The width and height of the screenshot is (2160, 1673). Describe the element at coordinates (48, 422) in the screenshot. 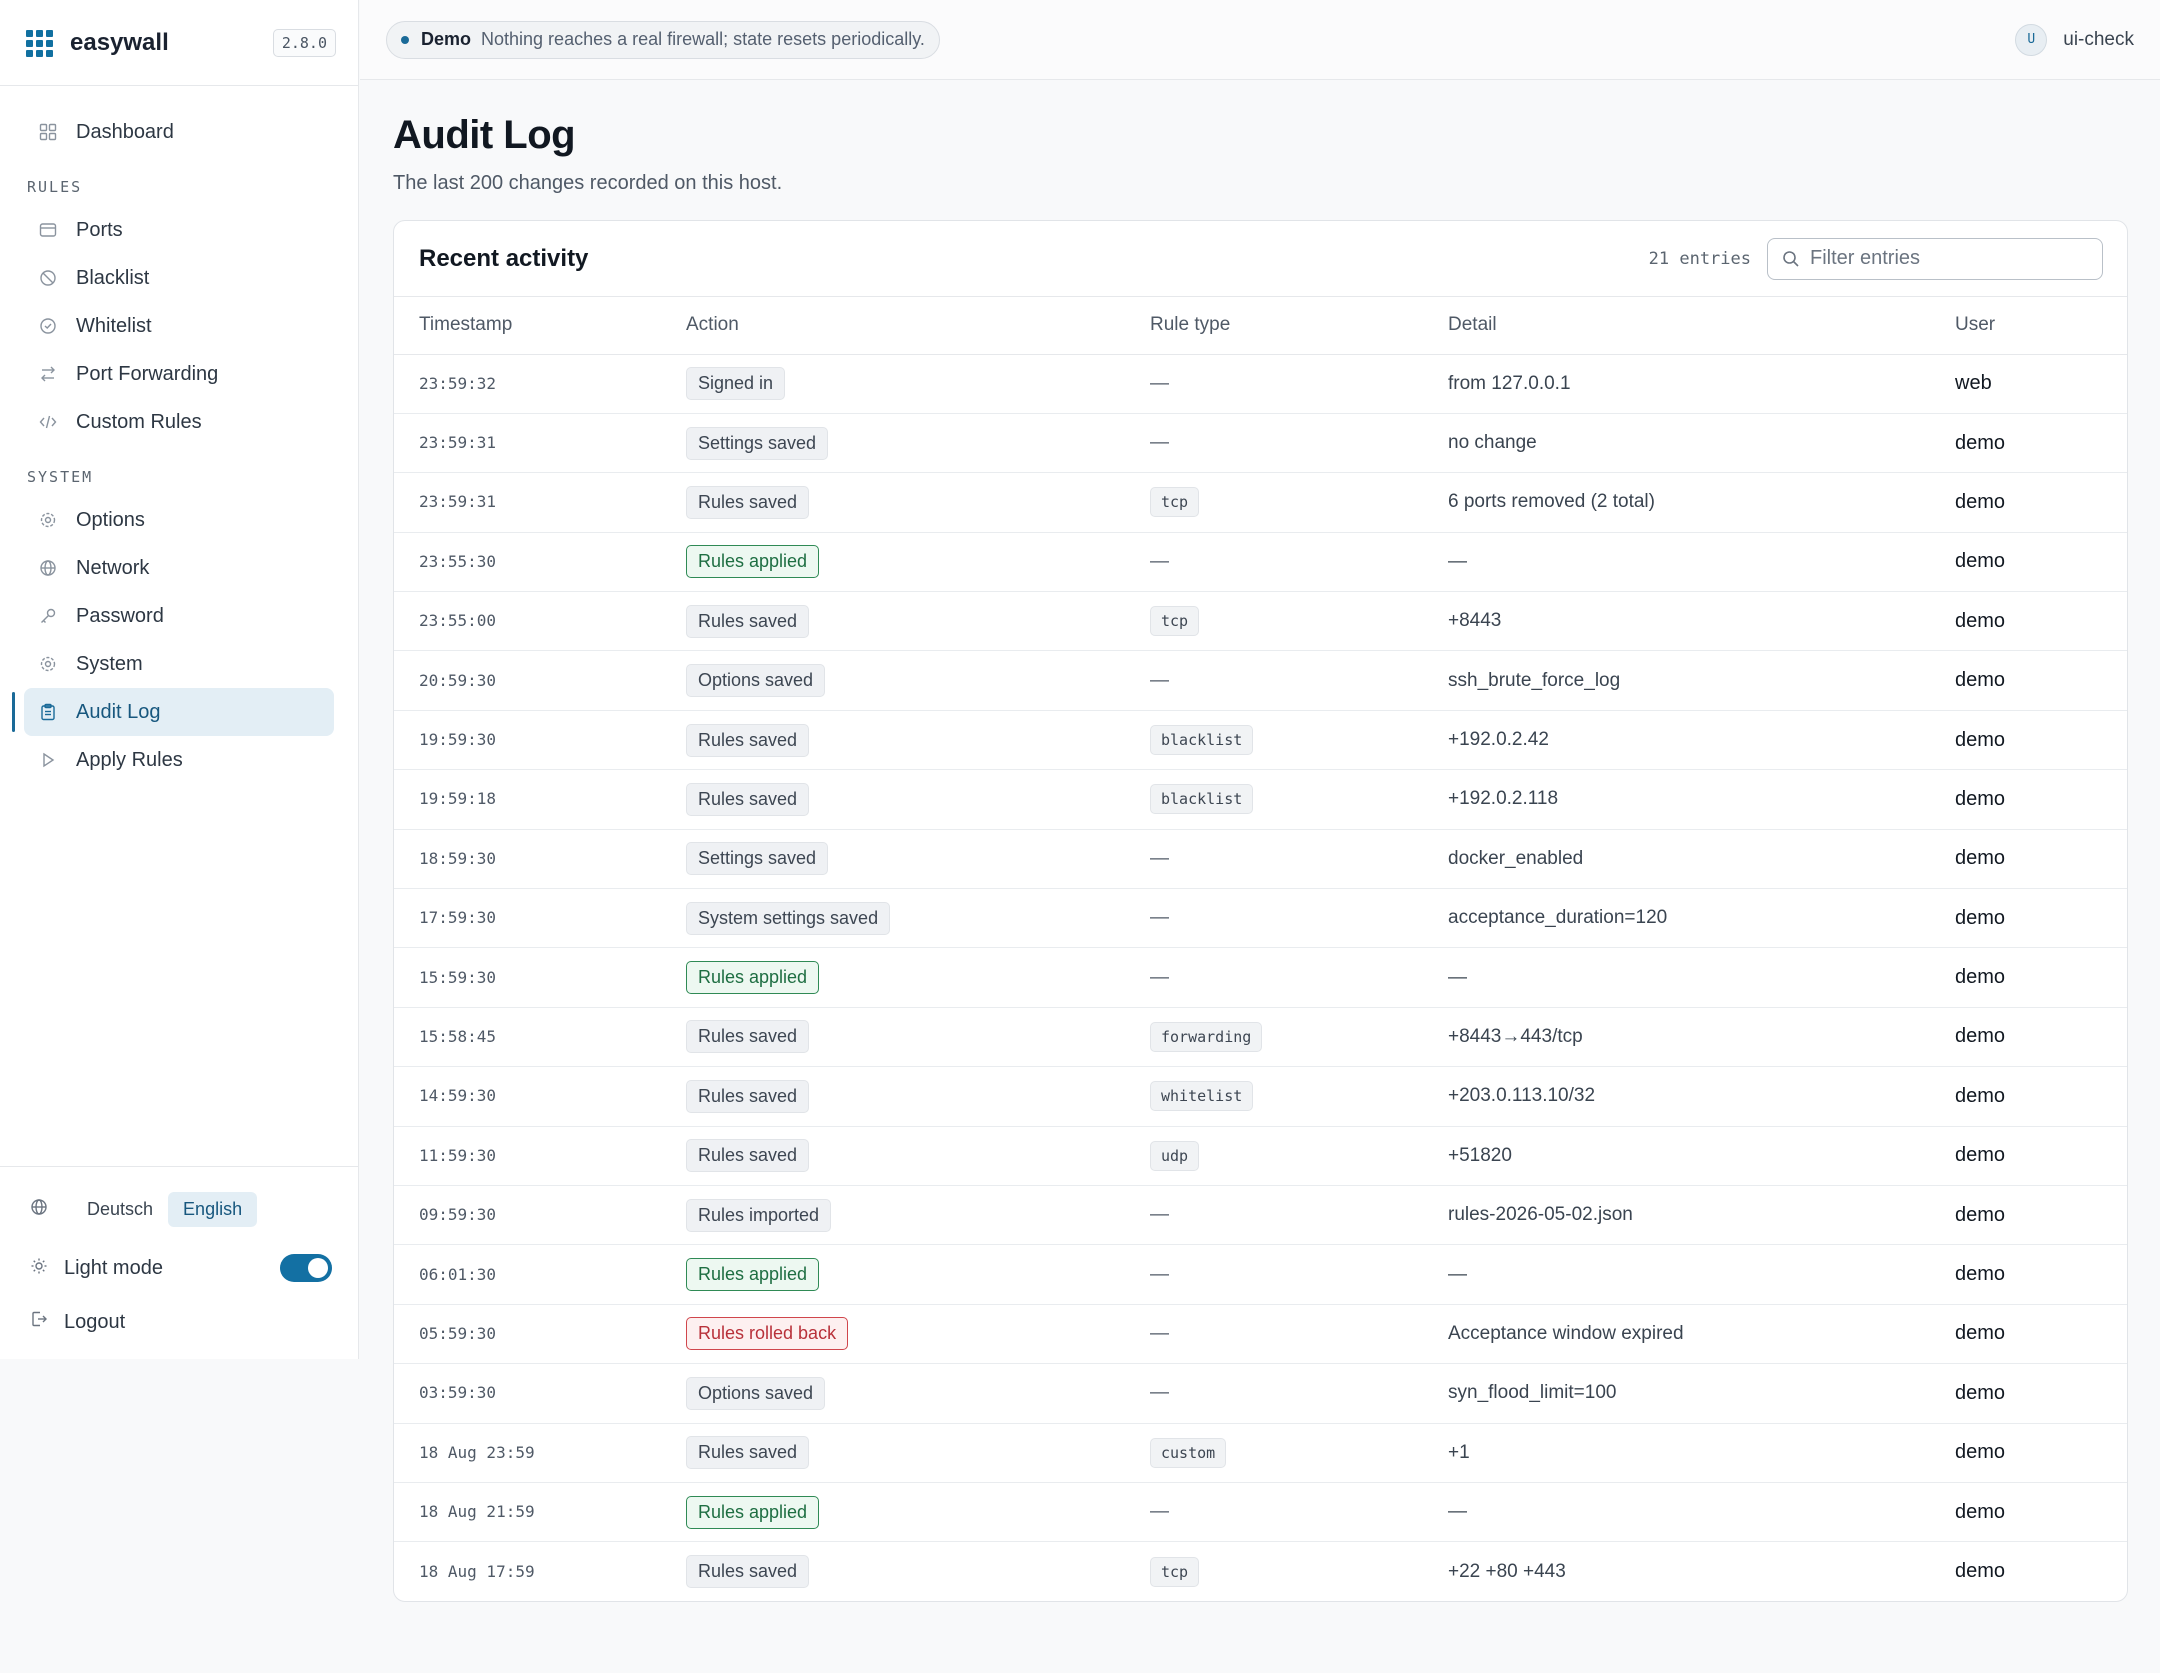

I see `code-icon` at that location.